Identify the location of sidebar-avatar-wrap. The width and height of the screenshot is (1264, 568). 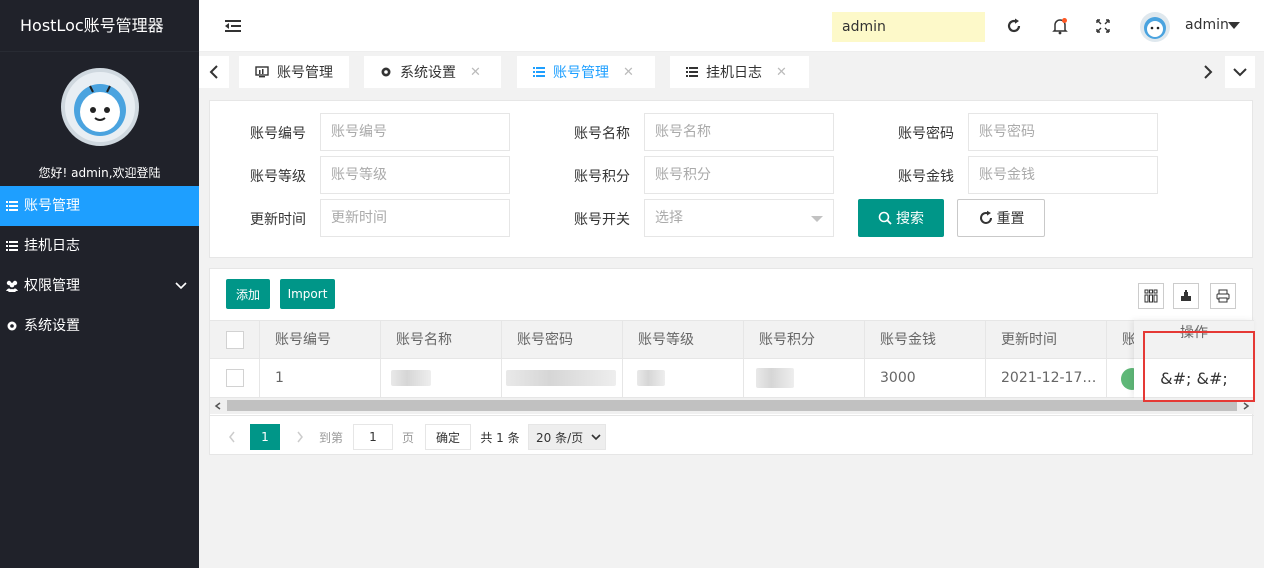
(99, 99).